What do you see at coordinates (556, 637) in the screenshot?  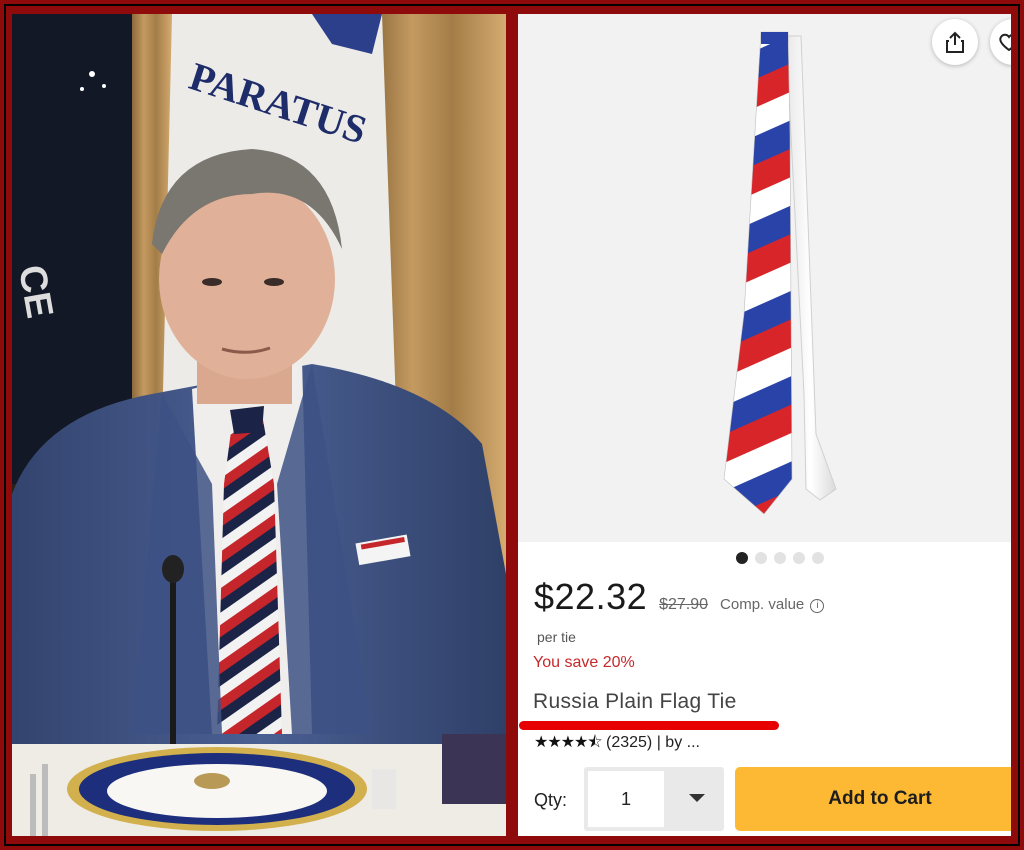 I see `unit-label: per tie` at bounding box center [556, 637].